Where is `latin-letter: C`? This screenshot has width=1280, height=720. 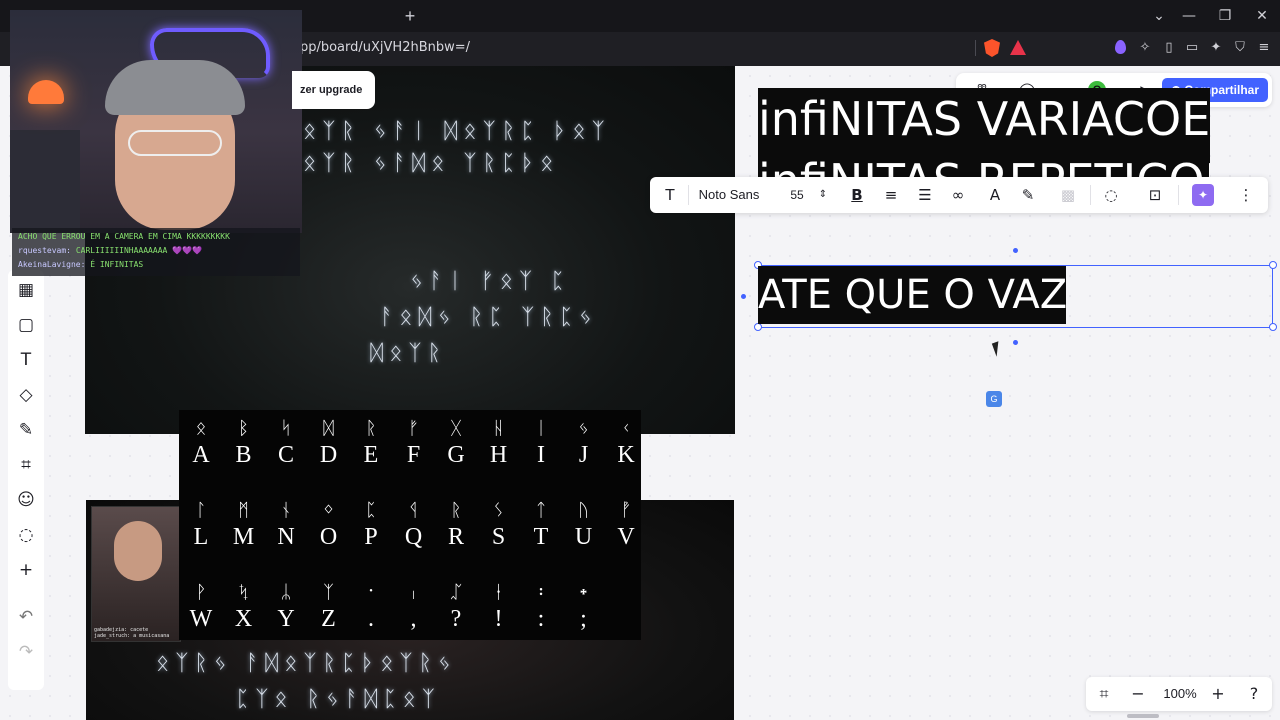
latin-letter: C is located at coordinates (285, 455).